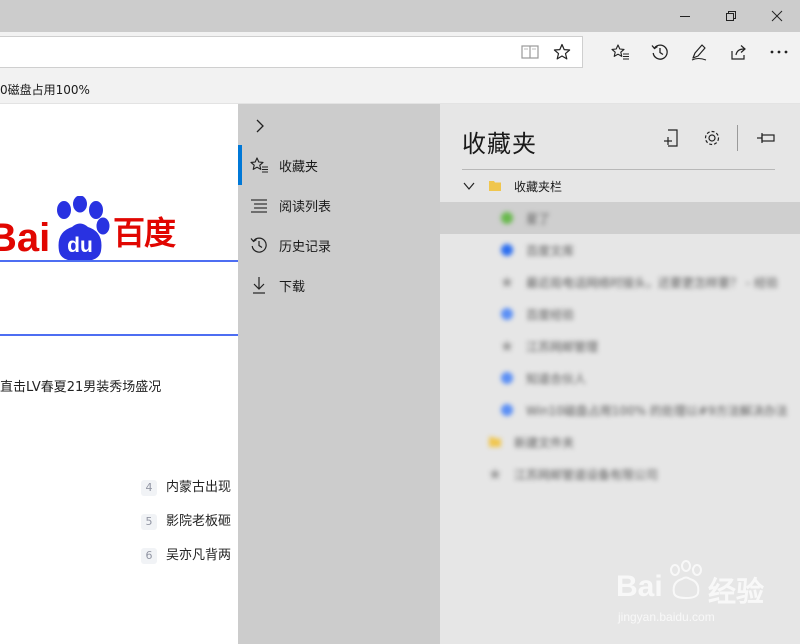 The height and width of the screenshot is (644, 800). What do you see at coordinates (507, 218) in the screenshot?
I see `green-circle-icon` at bounding box center [507, 218].